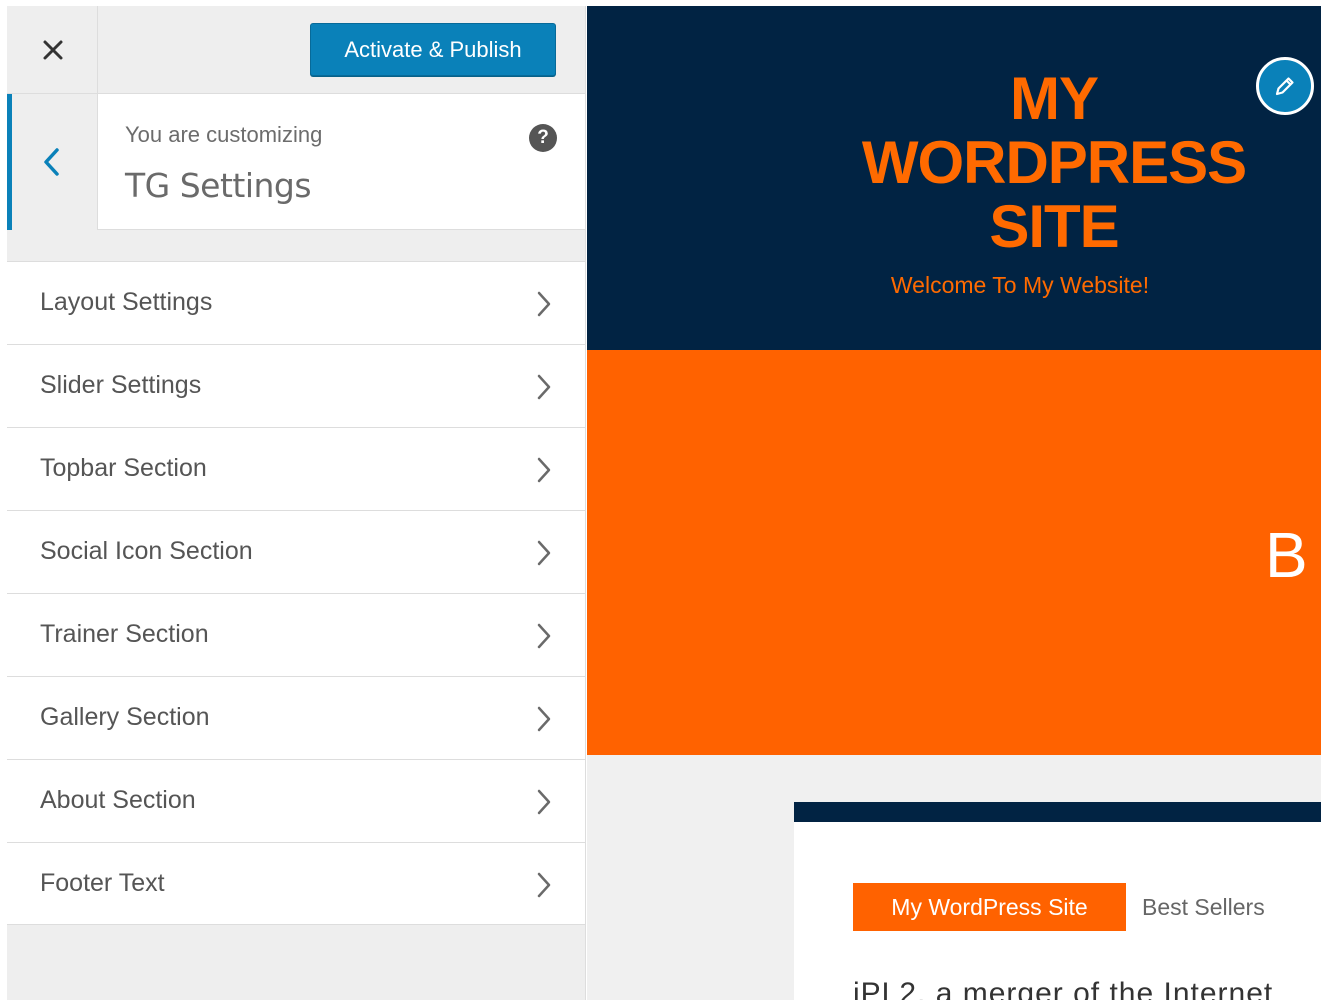 The height and width of the screenshot is (1000, 1322). Describe the element at coordinates (146, 551) in the screenshot. I see `menu-item-label: Social Icon Section` at that location.